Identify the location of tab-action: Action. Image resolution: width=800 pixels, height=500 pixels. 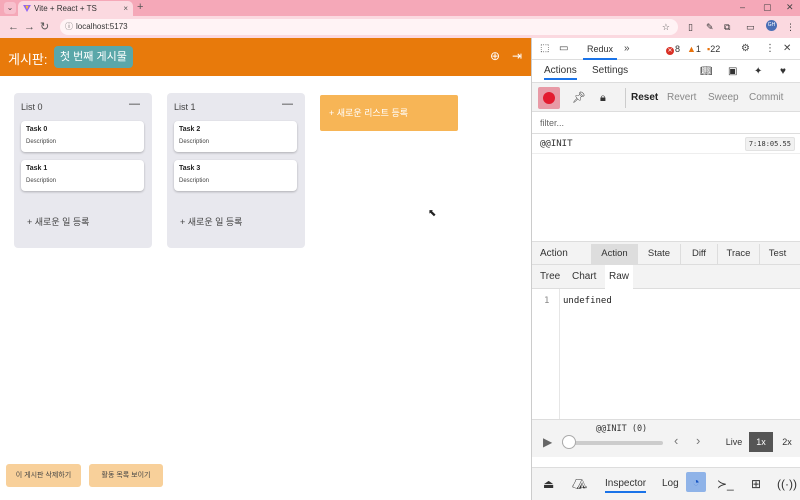
(614, 254).